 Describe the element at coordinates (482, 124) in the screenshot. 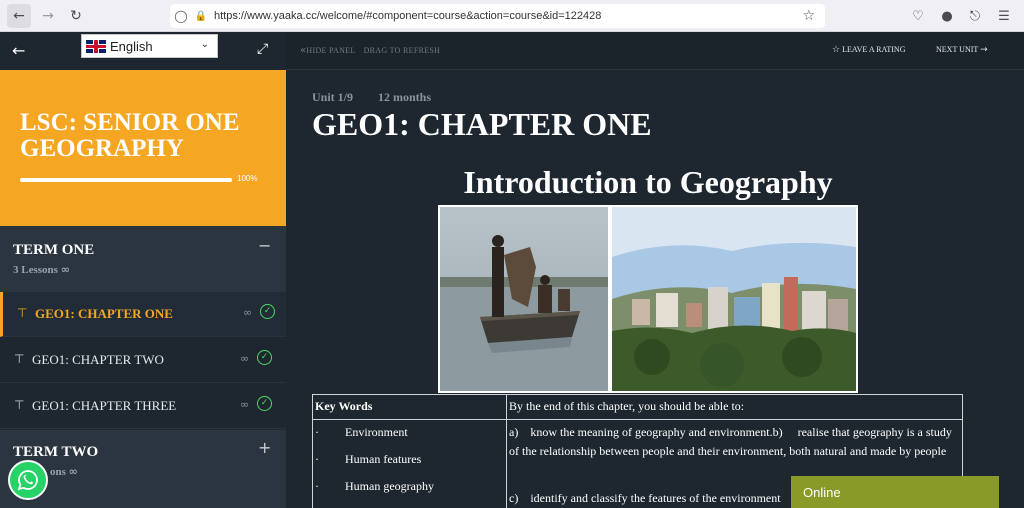

I see `chapter-title: GEO1: CHAPTER ONE` at that location.